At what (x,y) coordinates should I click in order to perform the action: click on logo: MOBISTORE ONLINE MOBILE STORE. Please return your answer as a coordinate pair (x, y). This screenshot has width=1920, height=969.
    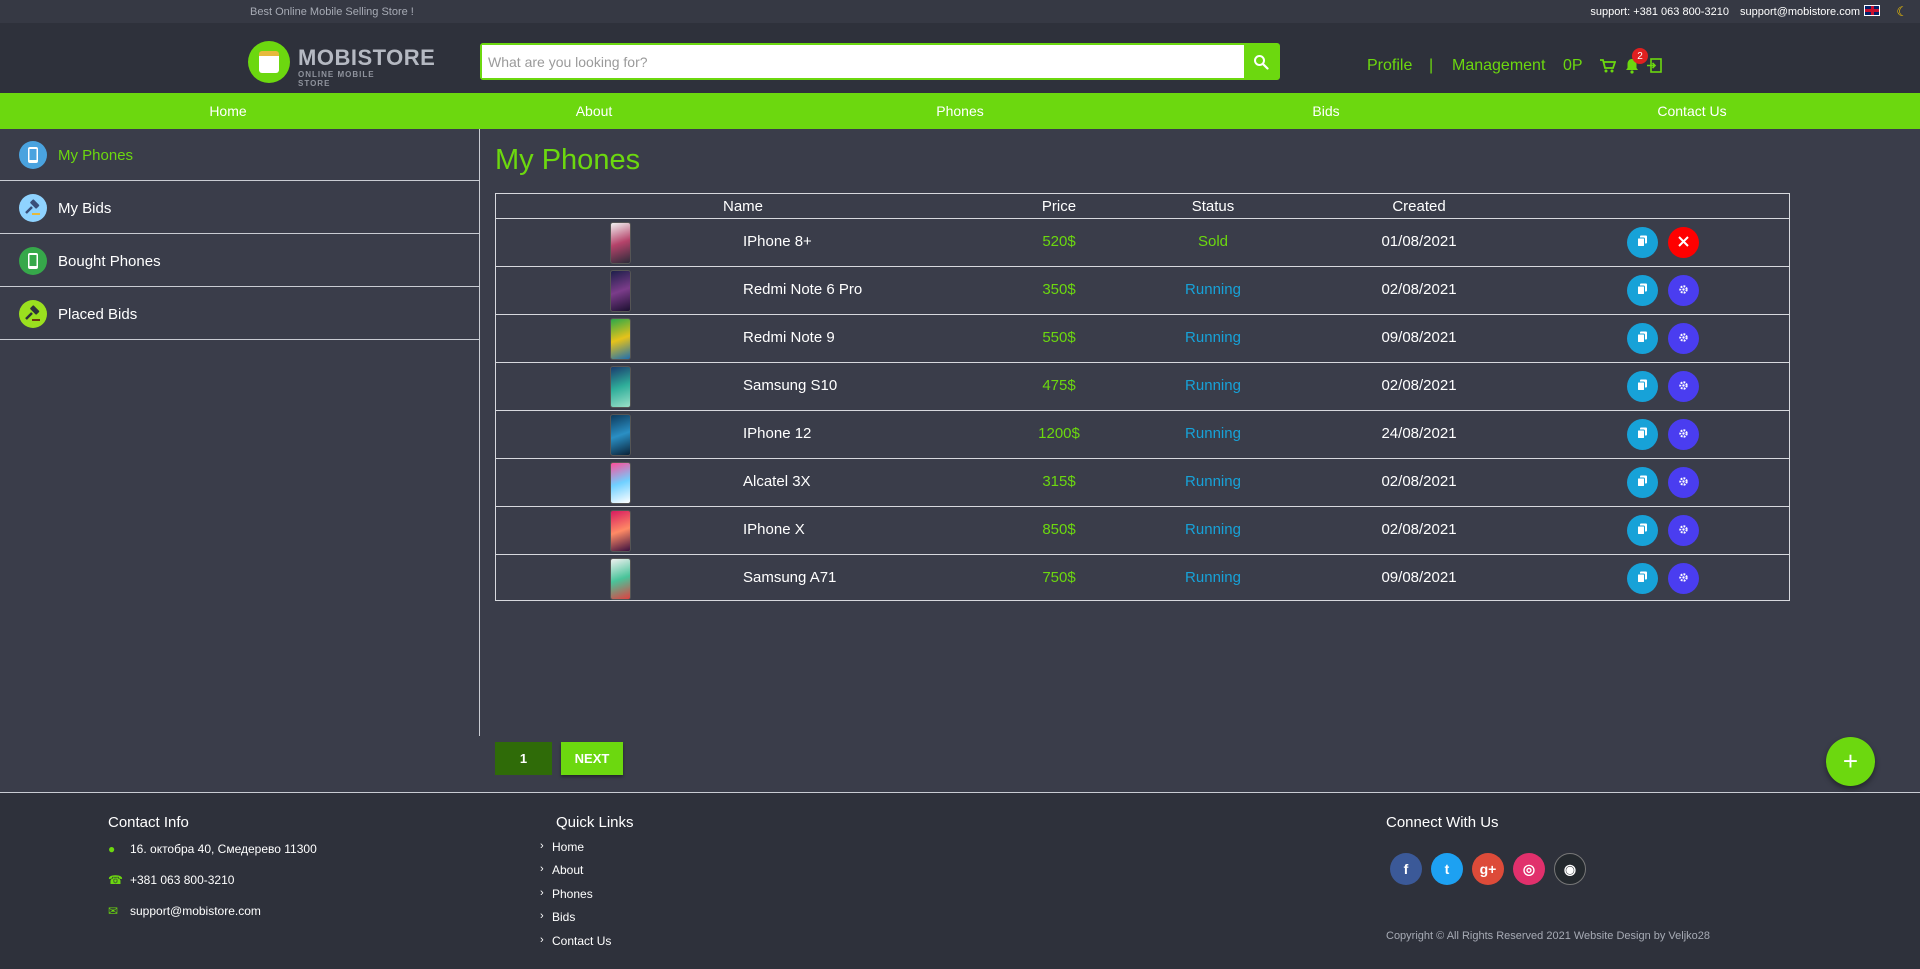
    Looking at the image, I should click on (341, 64).